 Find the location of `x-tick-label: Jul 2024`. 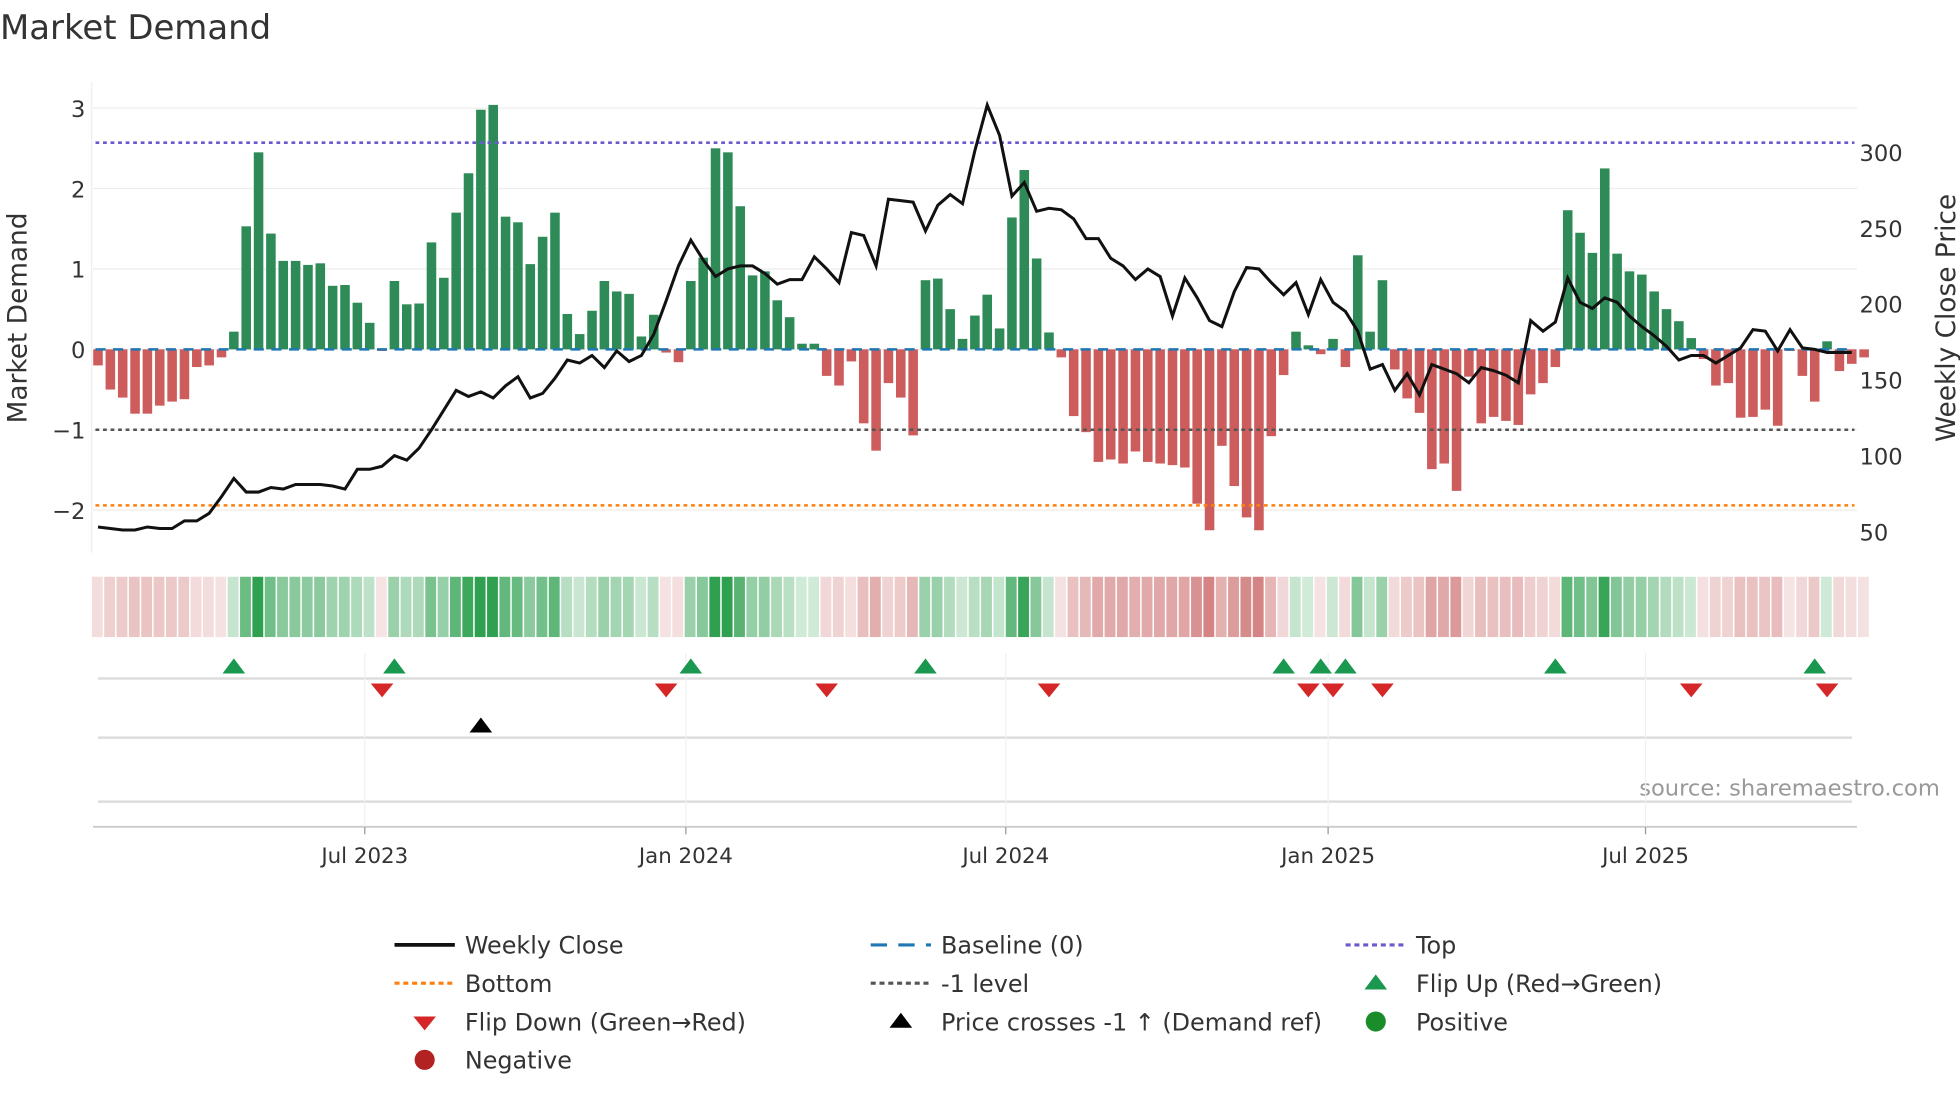

x-tick-label: Jul 2024 is located at coordinates (1004, 856).